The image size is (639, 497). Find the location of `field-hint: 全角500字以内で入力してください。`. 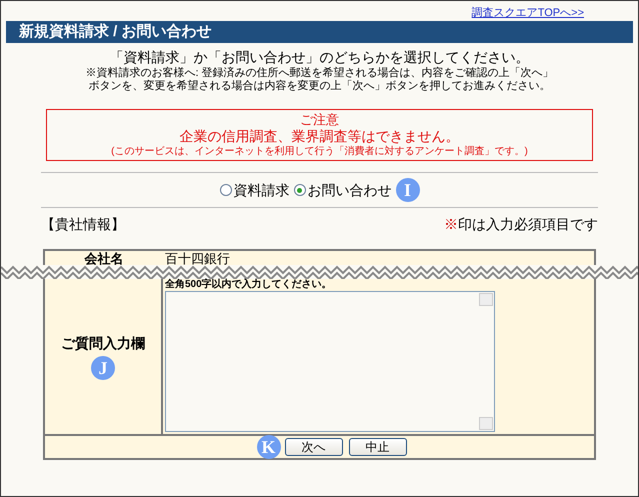

field-hint: 全角500字以内で入力してください。 is located at coordinates (249, 285).